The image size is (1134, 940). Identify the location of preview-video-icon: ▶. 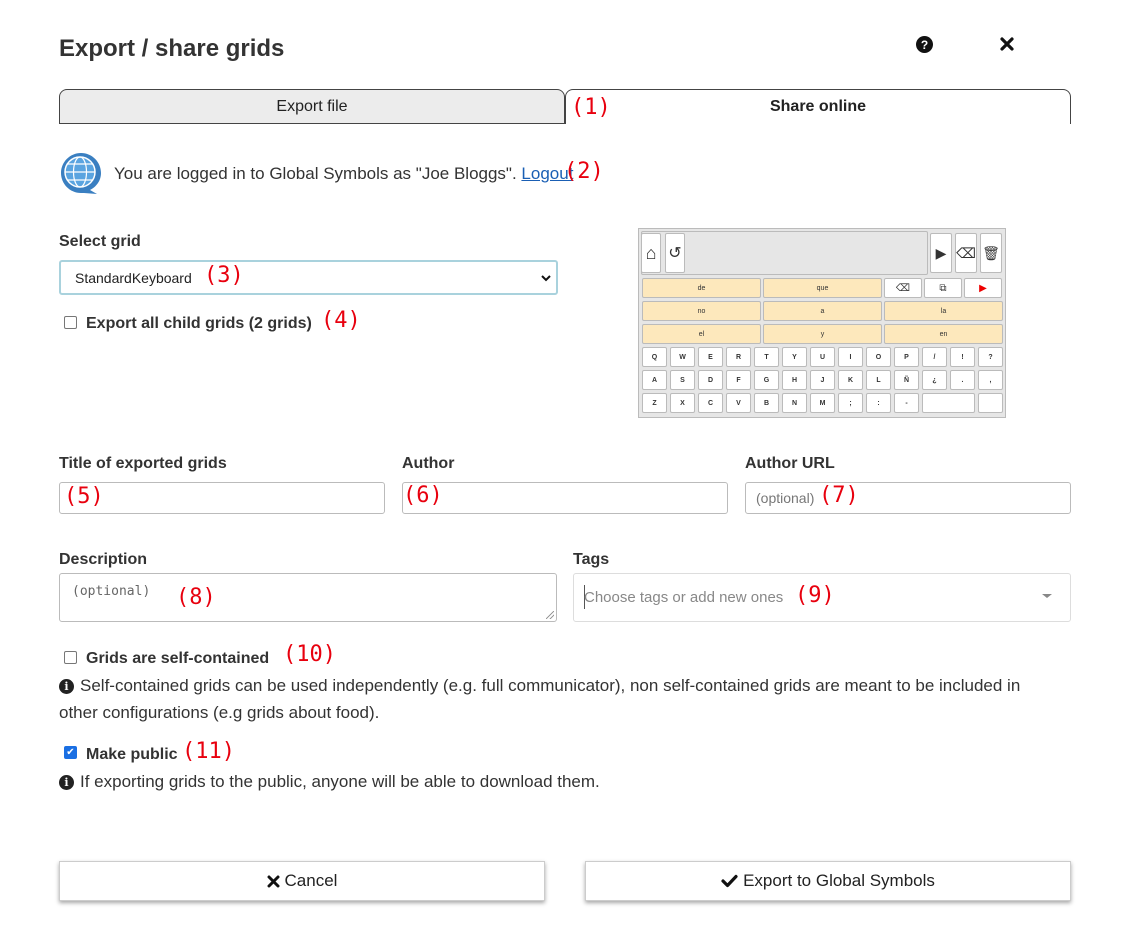
(983, 288).